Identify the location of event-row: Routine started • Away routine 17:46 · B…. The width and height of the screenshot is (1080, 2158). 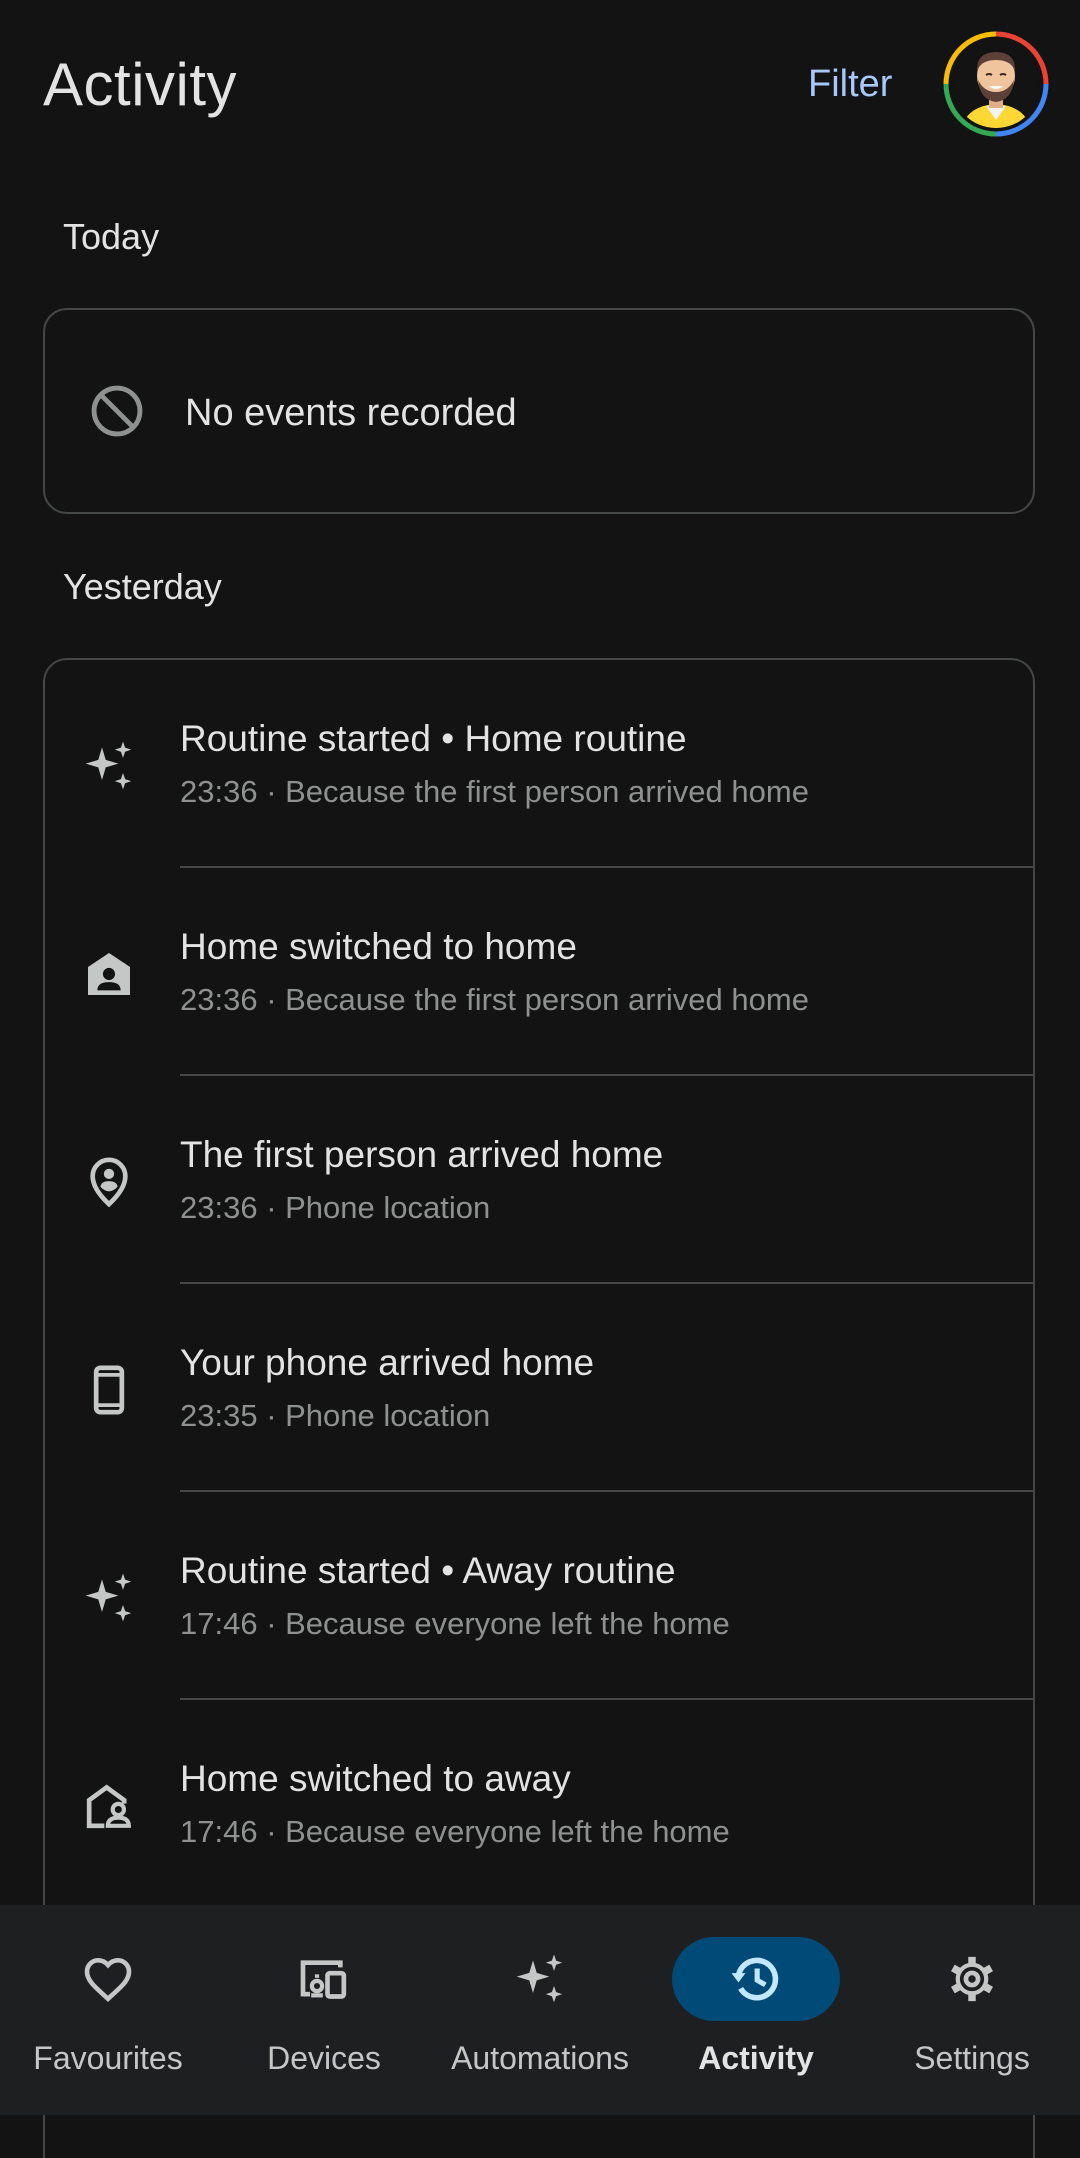
(540, 1596).